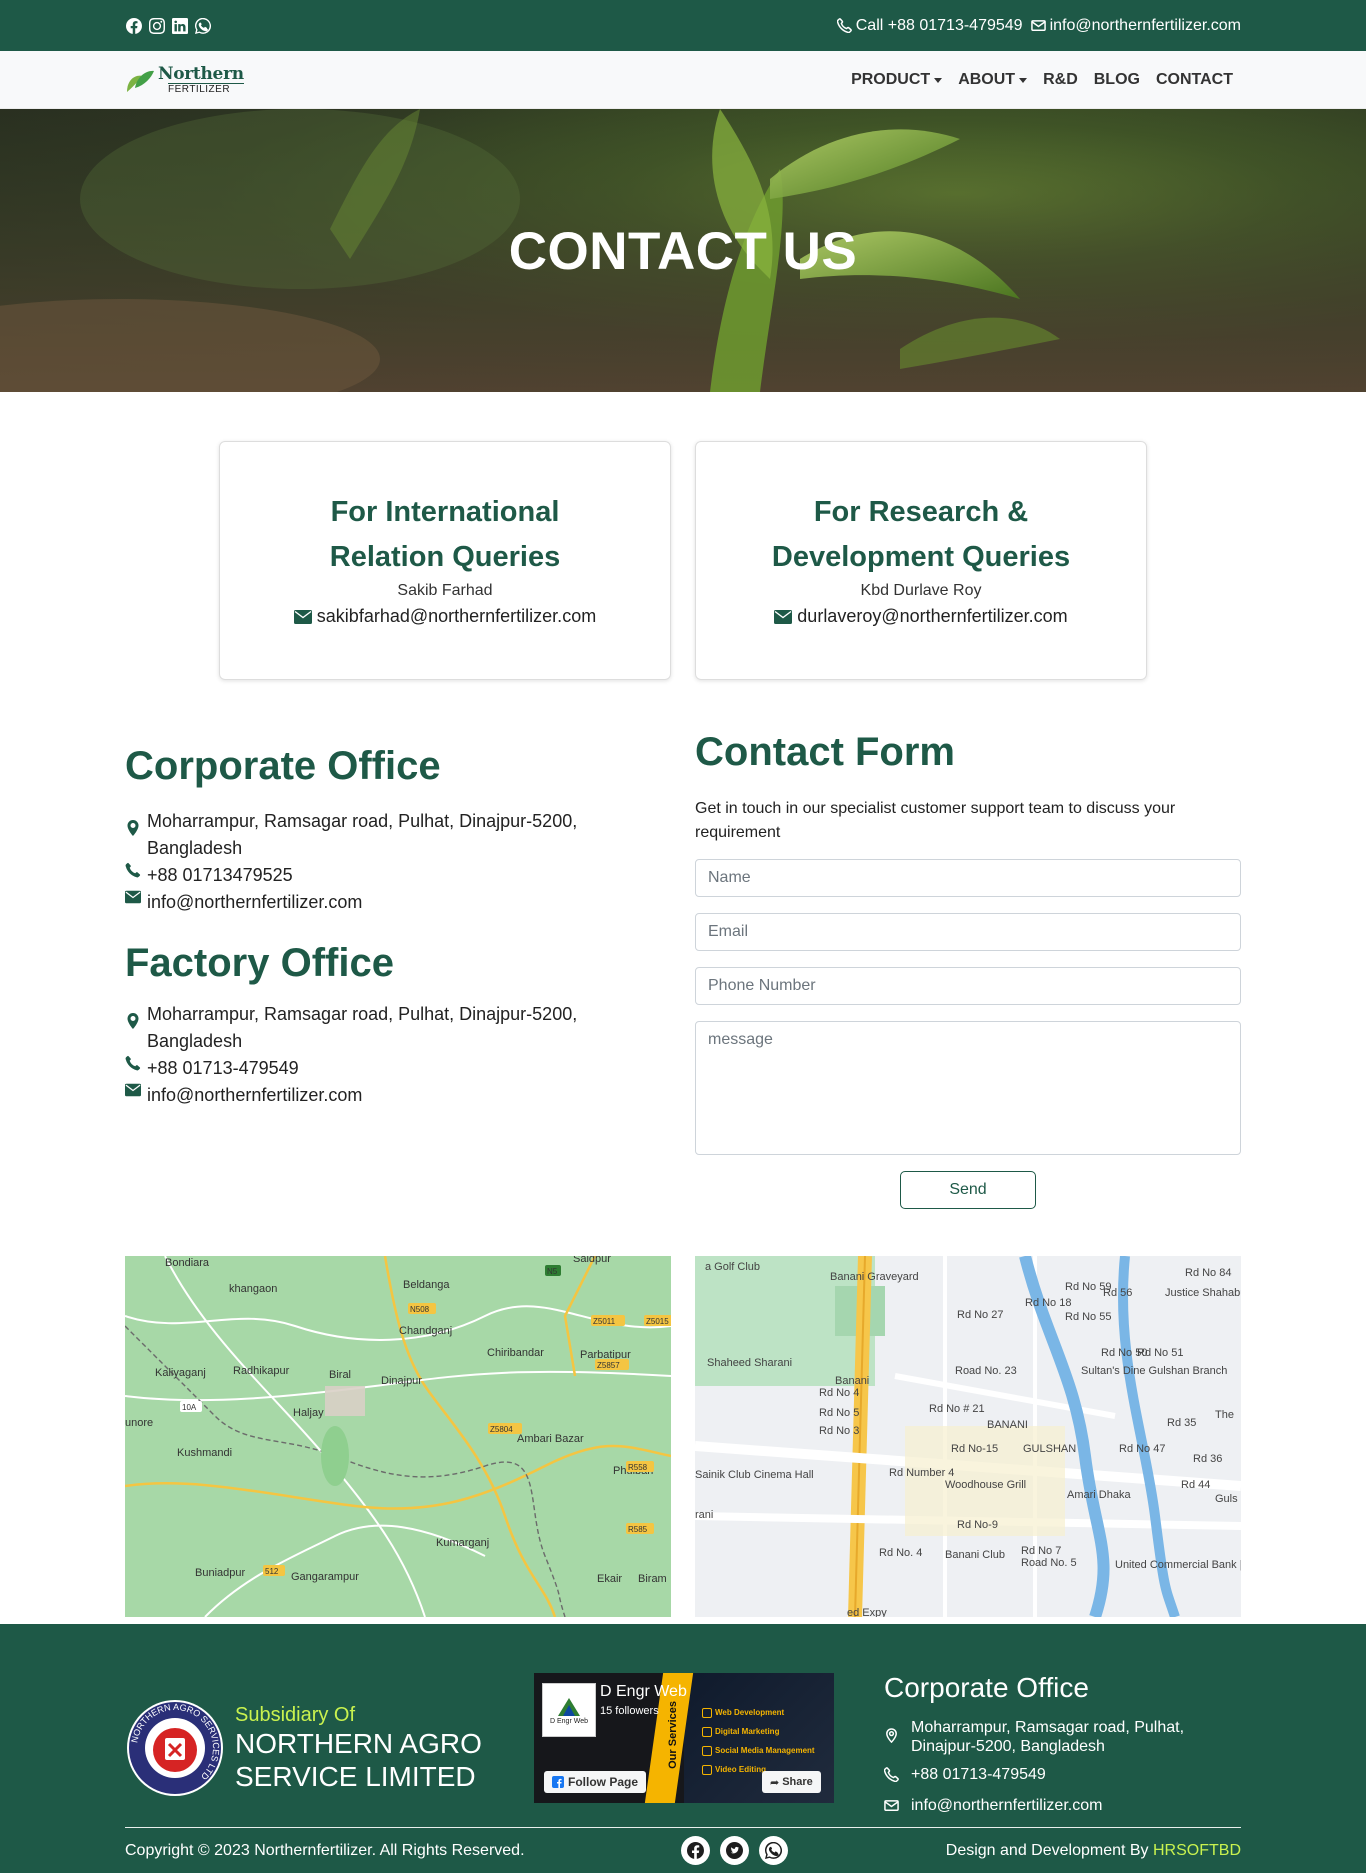 This screenshot has width=1366, height=1873. I want to click on road-shield-label: N5, so click(552, 1271).